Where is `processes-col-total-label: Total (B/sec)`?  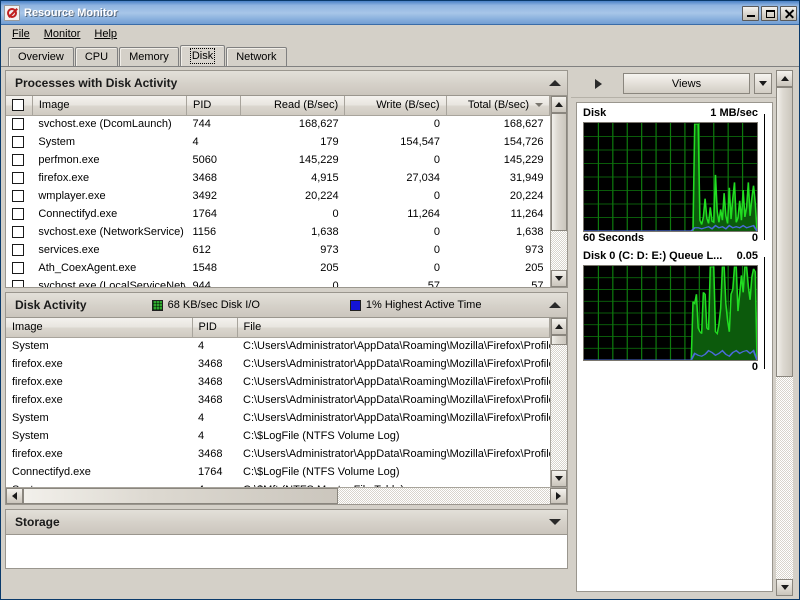 processes-col-total-label: Total (B/sec) is located at coordinates (498, 105).